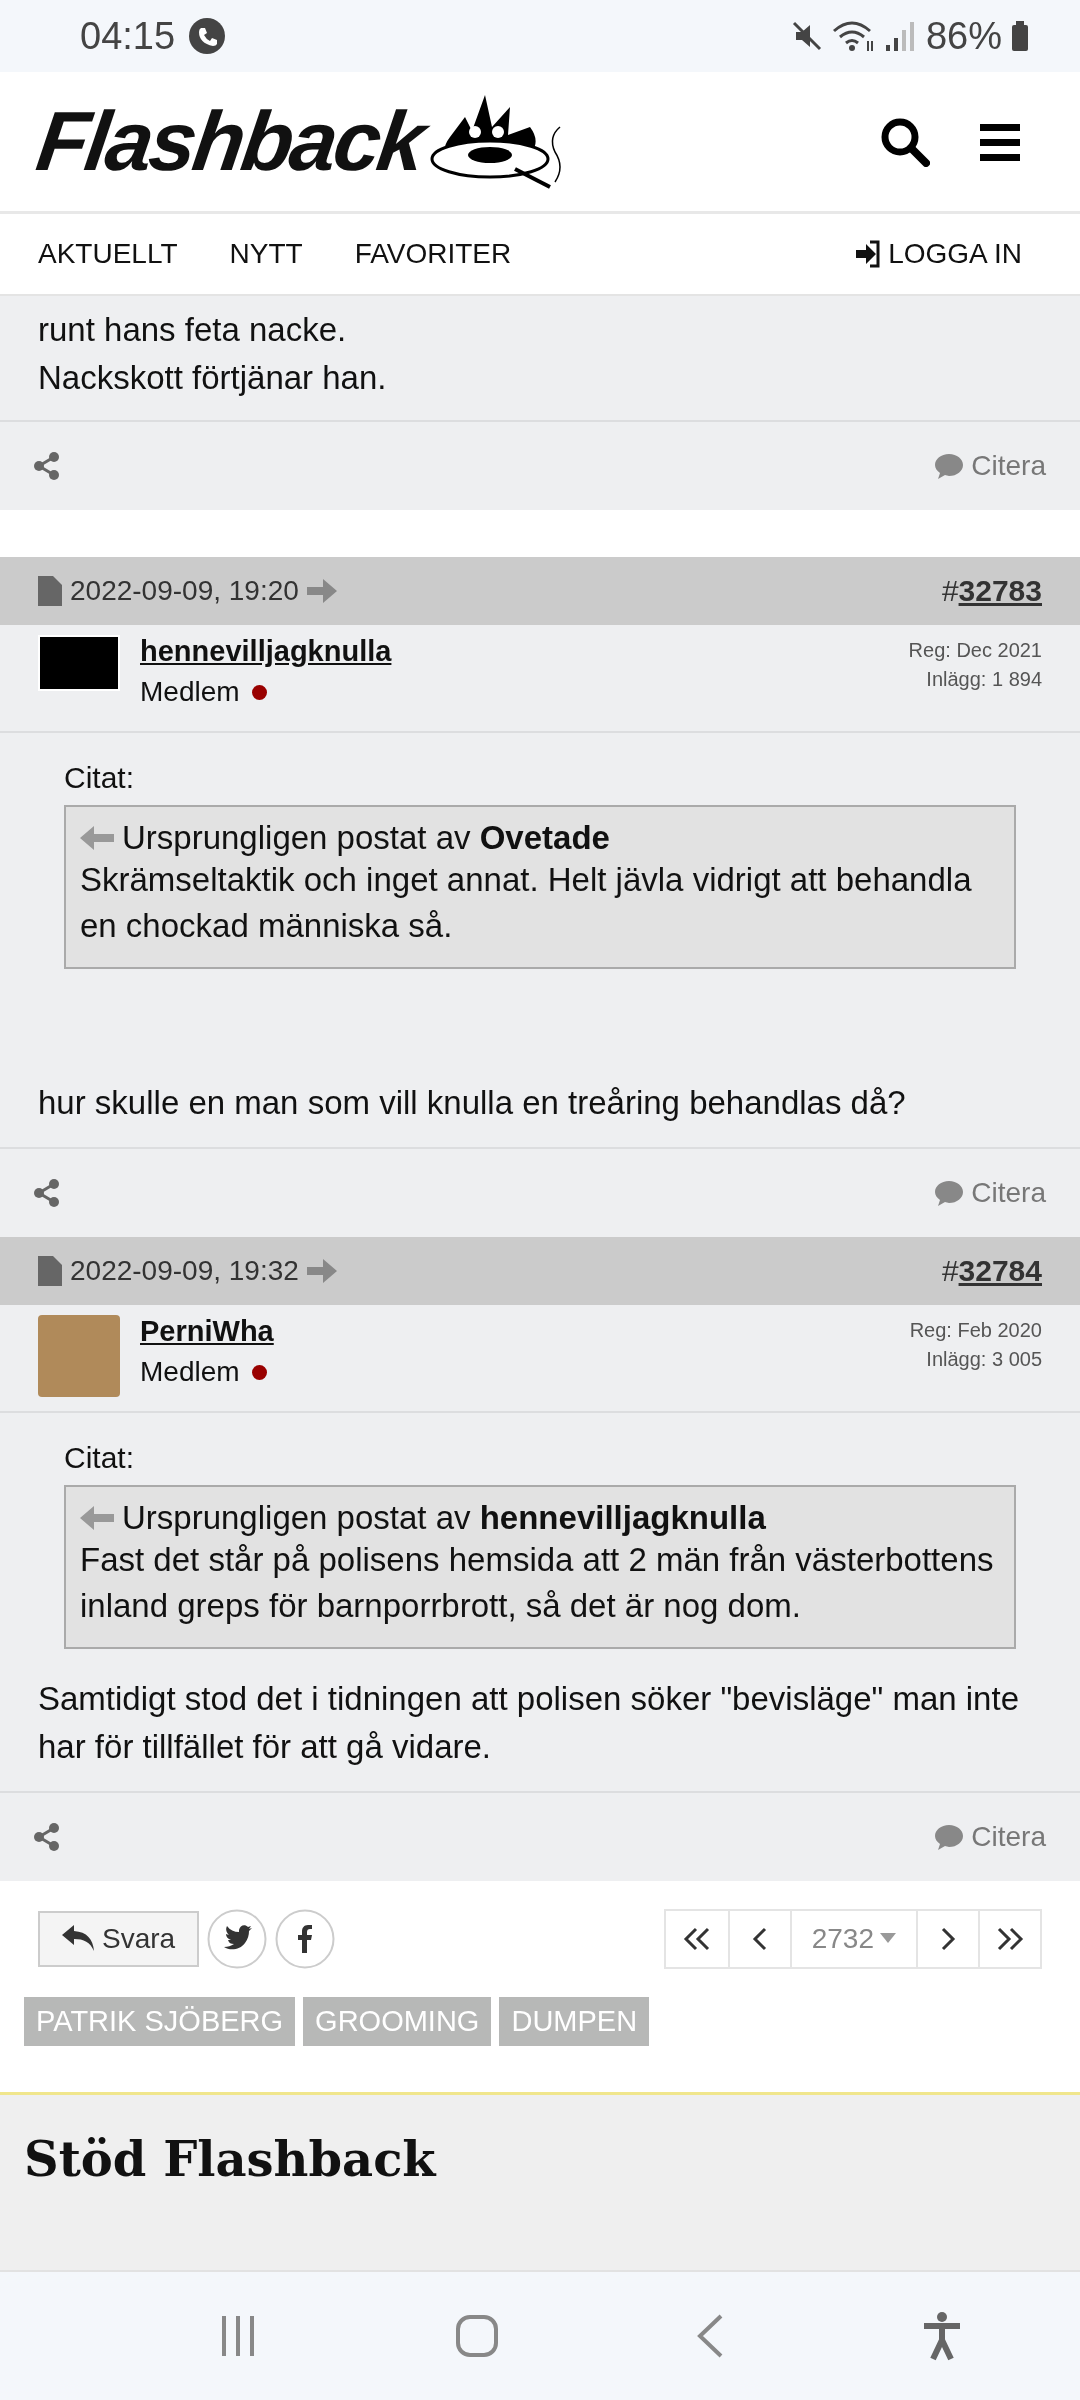 The height and width of the screenshot is (2400, 1080). I want to click on username-link: hennevilljagknulla, so click(266, 651).